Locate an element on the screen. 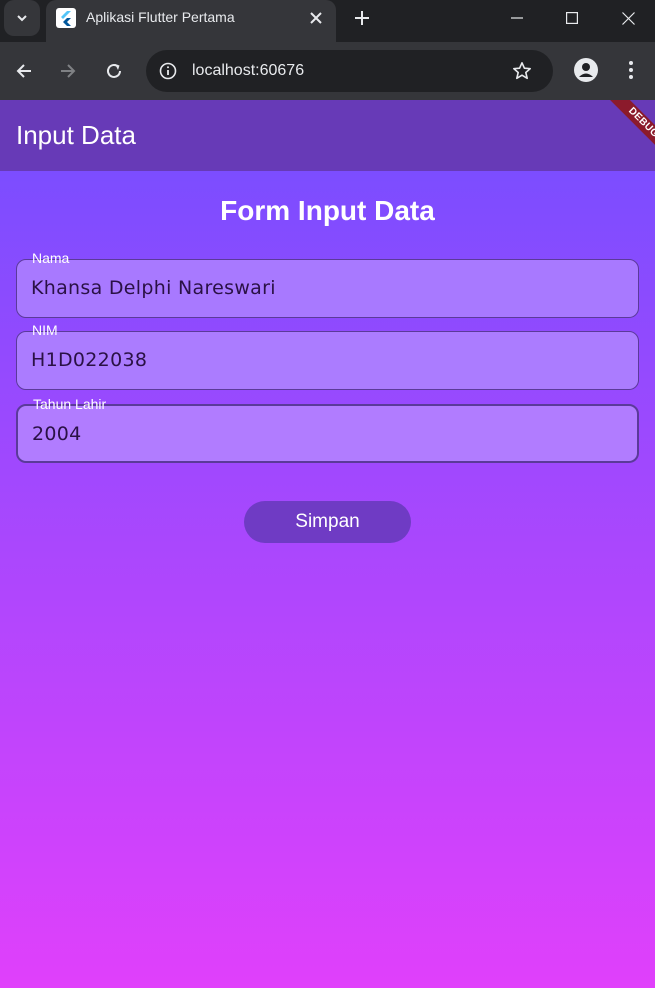 This screenshot has height=988, width=655. window-close-icon is located at coordinates (628, 18).